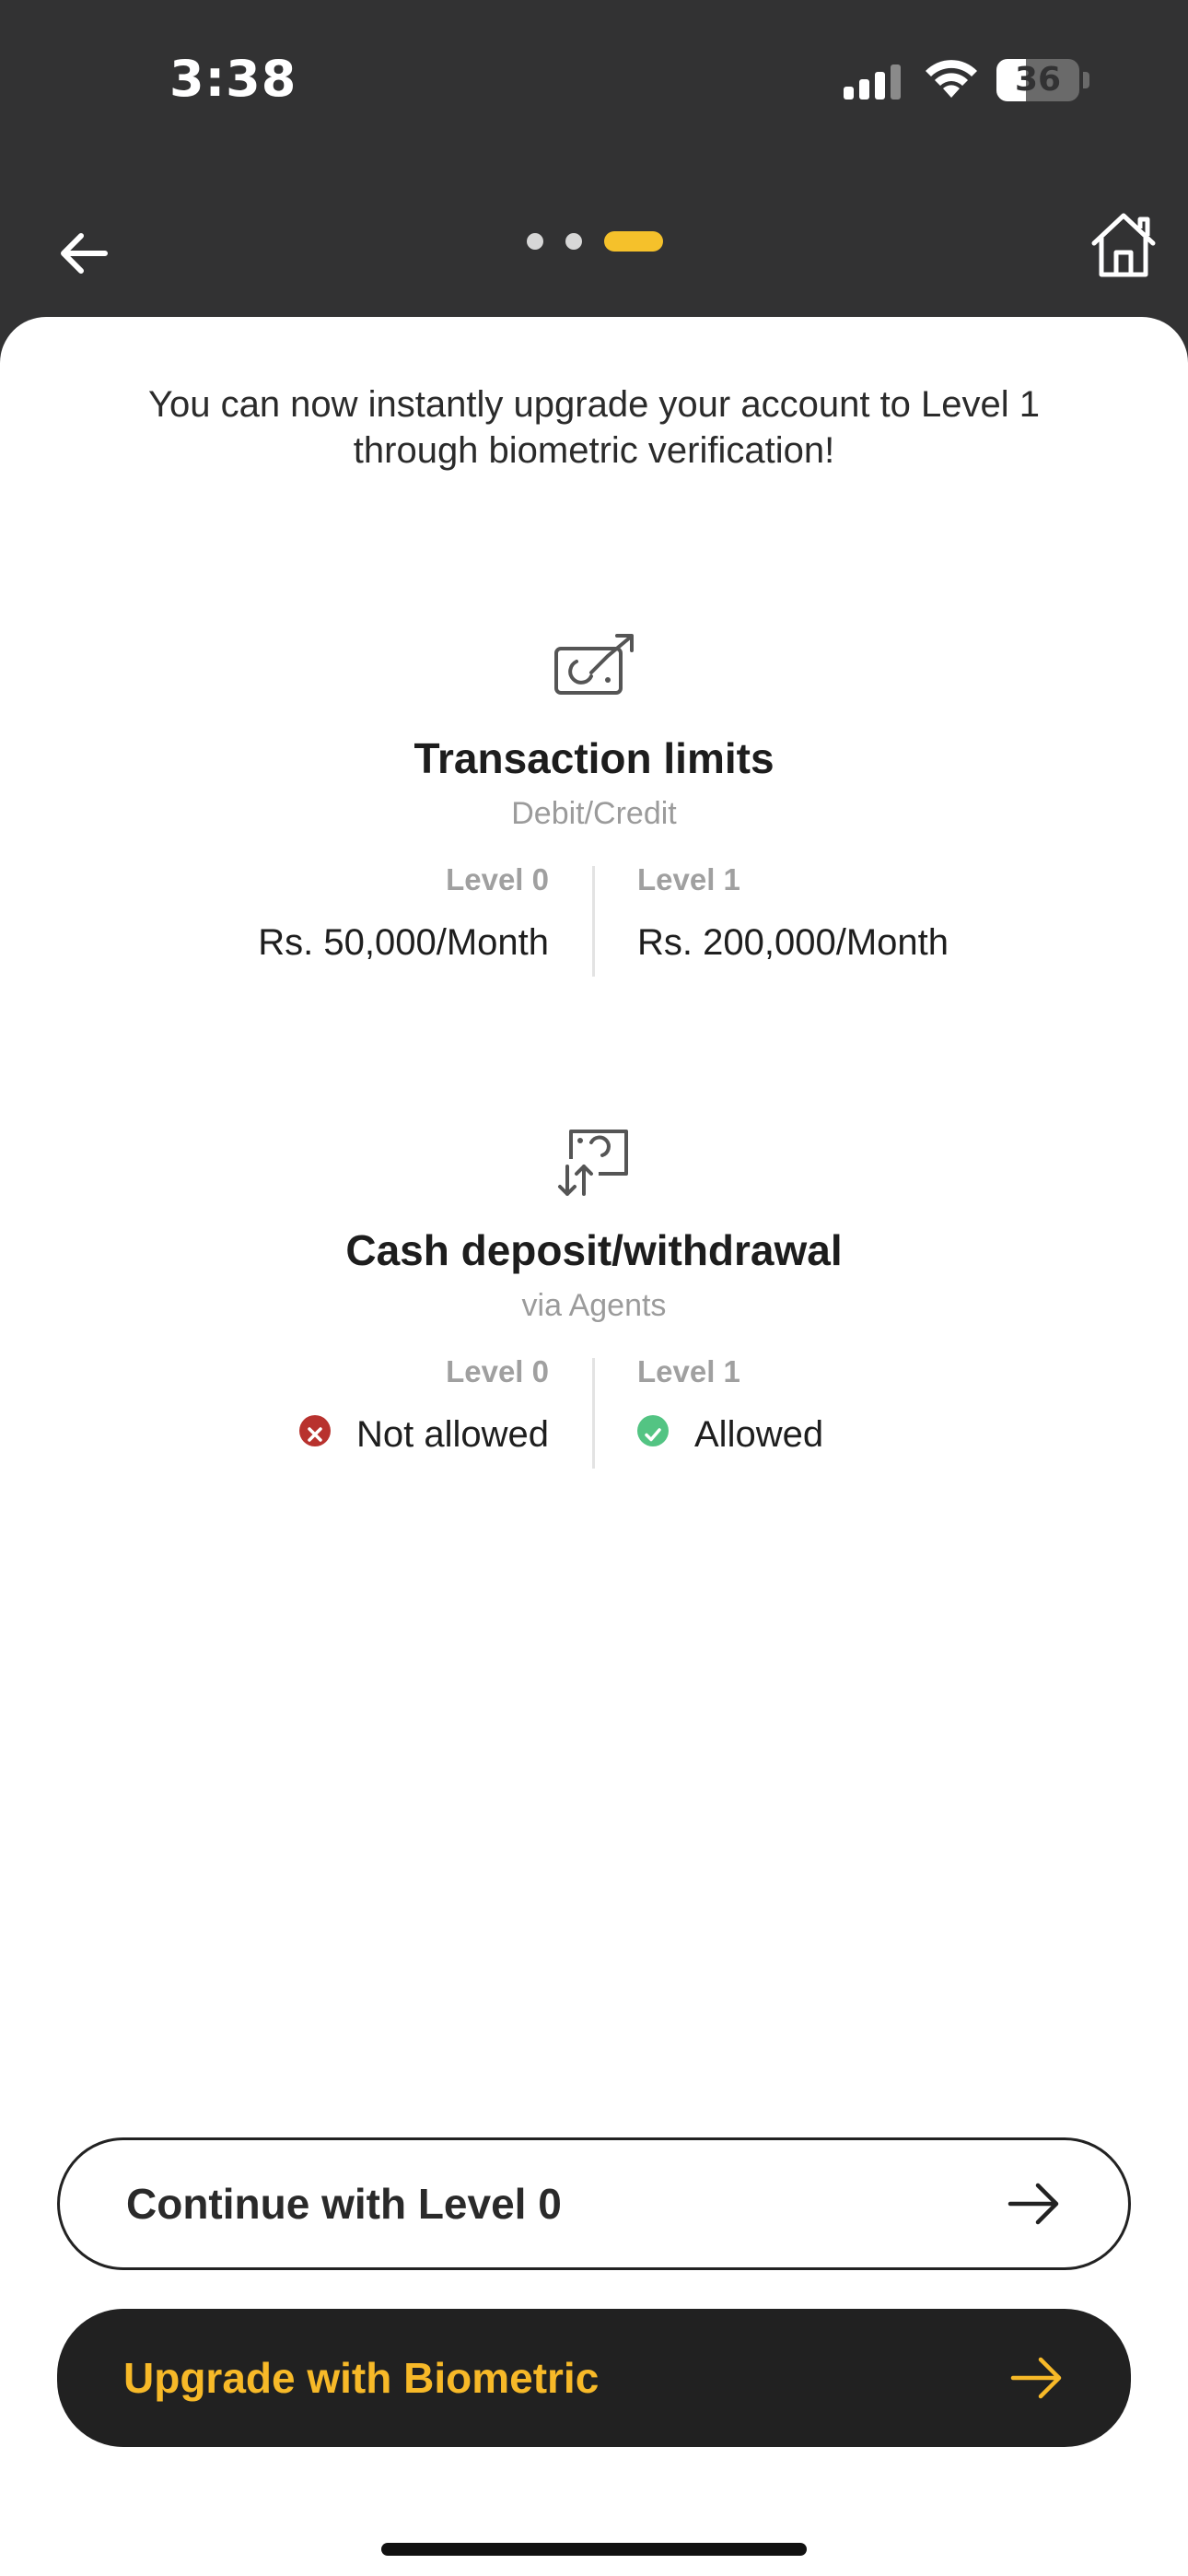 Image resolution: width=1188 pixels, height=2576 pixels. What do you see at coordinates (759, 1434) in the screenshot?
I see `status-text: Allowed` at bounding box center [759, 1434].